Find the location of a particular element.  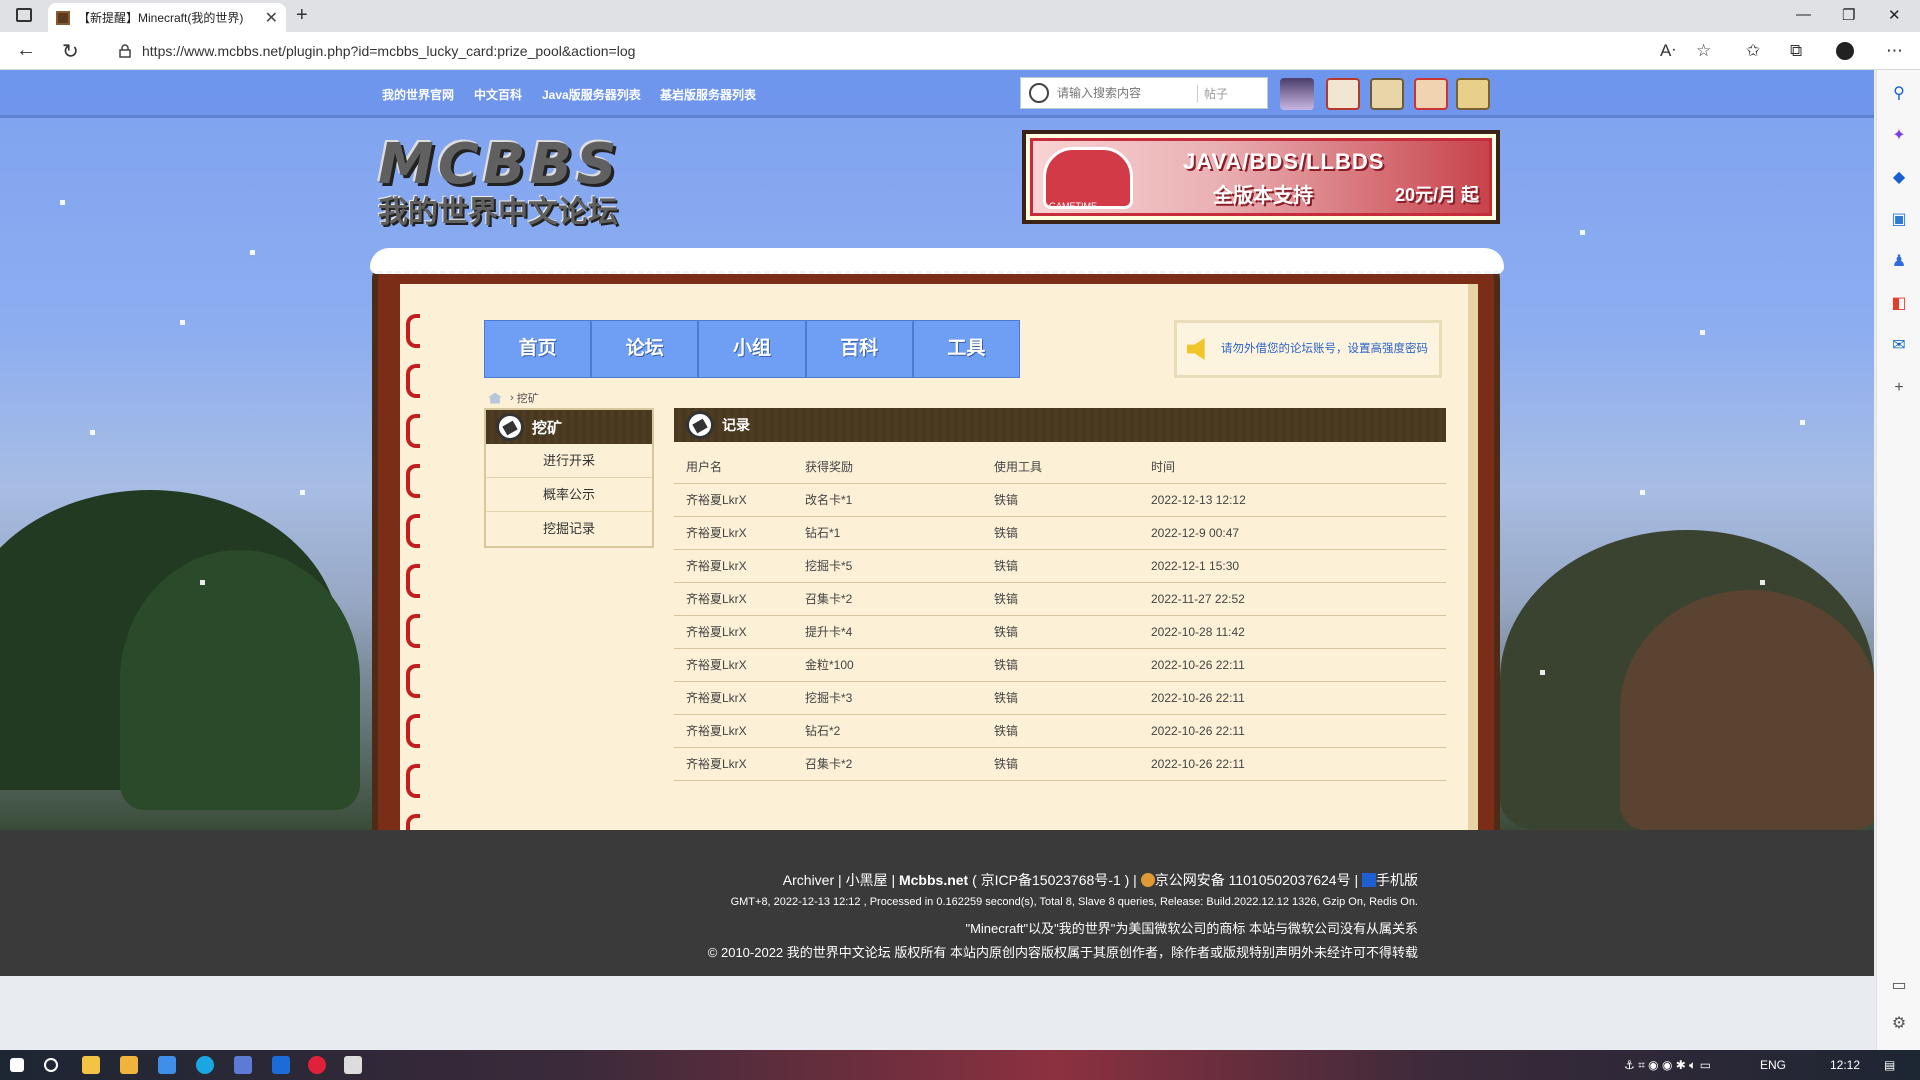

store-icon is located at coordinates (129, 1065).